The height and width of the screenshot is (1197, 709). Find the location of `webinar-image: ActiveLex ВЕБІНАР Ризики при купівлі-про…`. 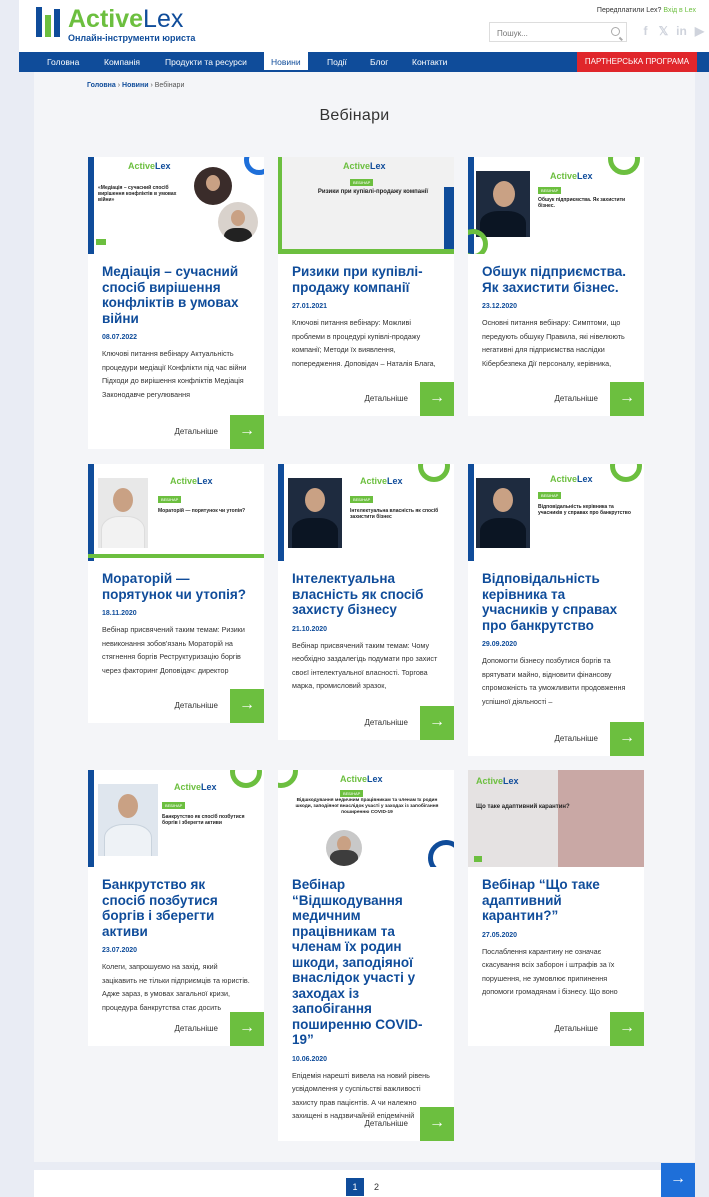

webinar-image: ActiveLex ВЕБІНАР Ризики при купівлі-про… is located at coordinates (366, 205).